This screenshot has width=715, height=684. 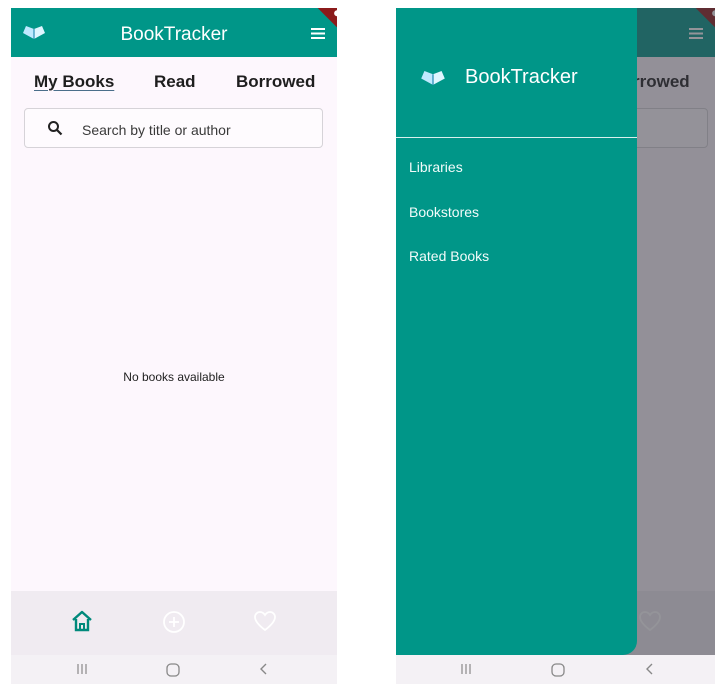 I want to click on book-logo-icon, so click(x=433, y=78).